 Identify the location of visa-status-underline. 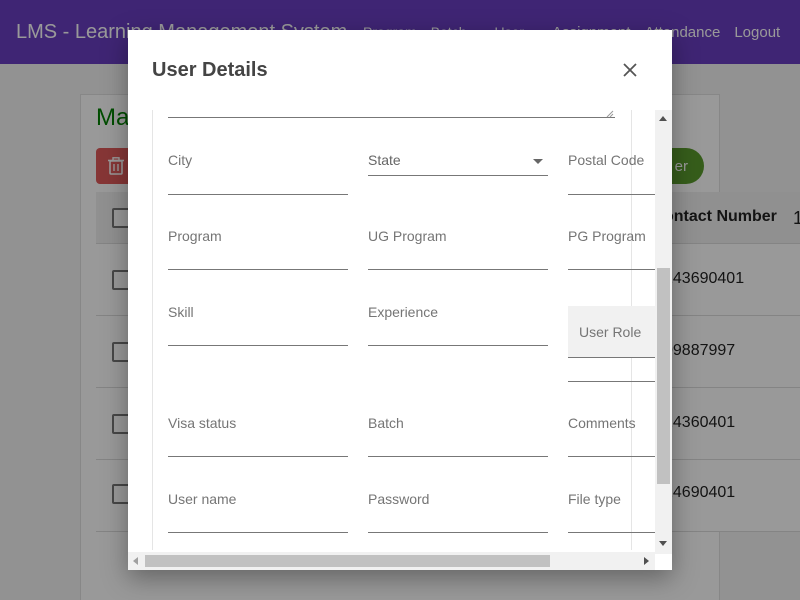
(258, 456).